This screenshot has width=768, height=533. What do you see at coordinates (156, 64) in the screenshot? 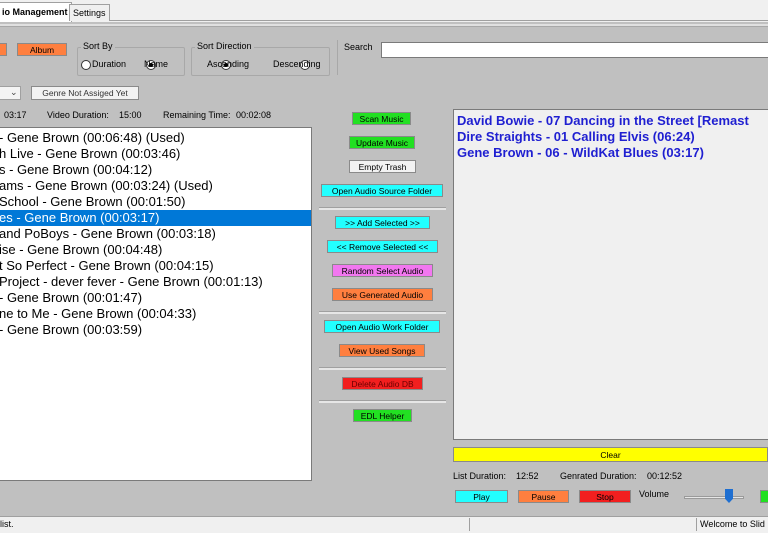
I see `sort-name-label: Name` at bounding box center [156, 64].